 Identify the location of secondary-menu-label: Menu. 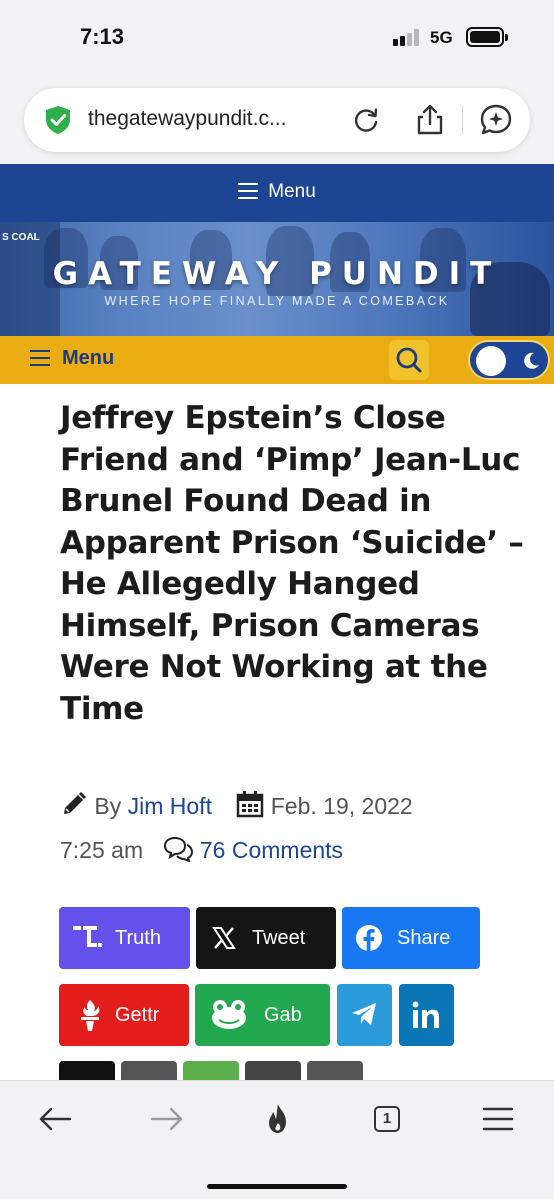
(88, 358).